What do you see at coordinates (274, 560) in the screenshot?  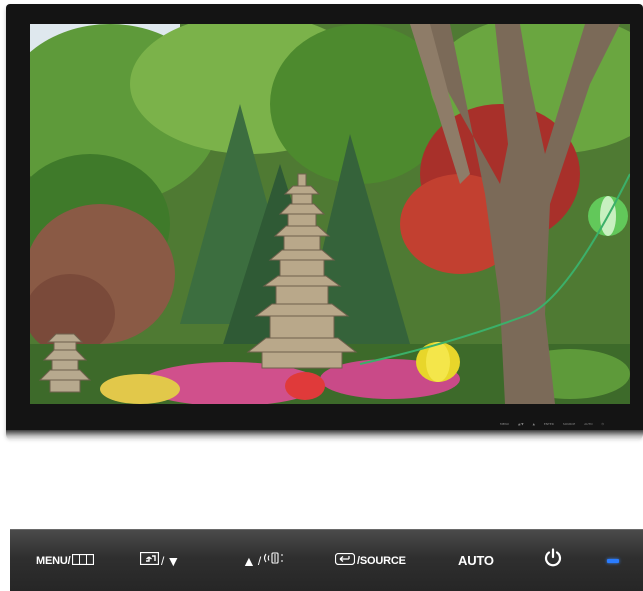 I see `brightness-icon` at bounding box center [274, 560].